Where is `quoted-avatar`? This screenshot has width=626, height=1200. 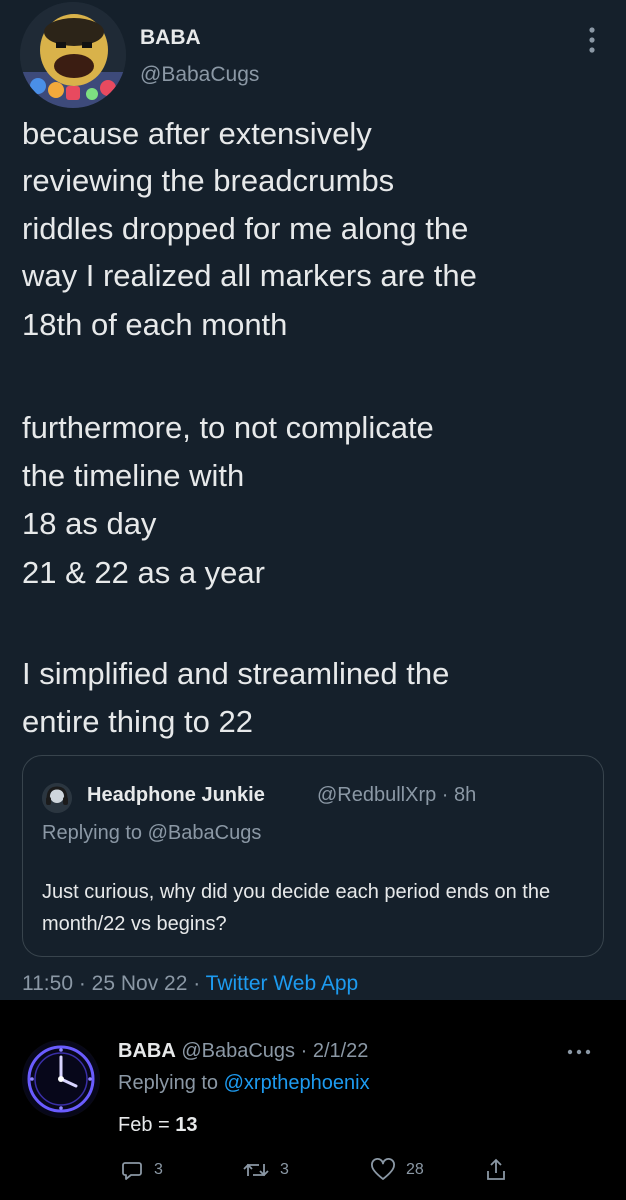
quoted-avatar is located at coordinates (57, 798).